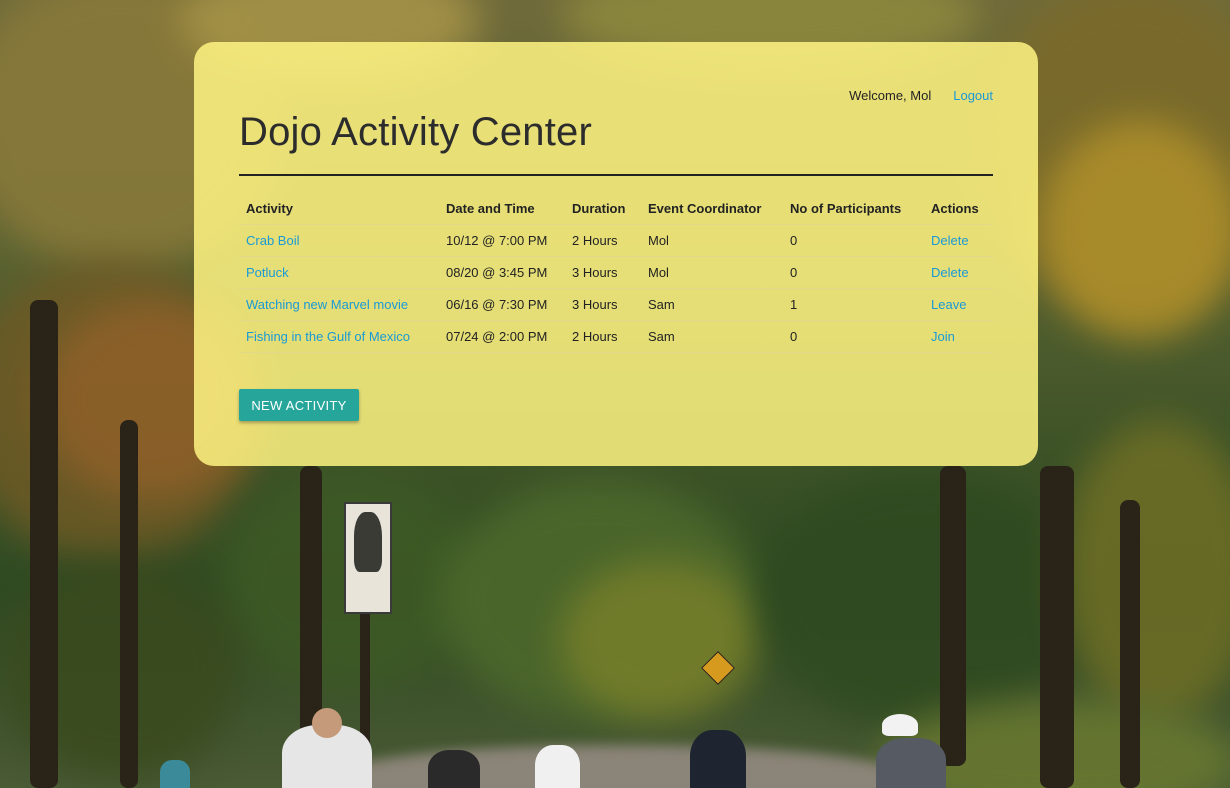  What do you see at coordinates (973, 95) in the screenshot?
I see `logout-link: Logout` at bounding box center [973, 95].